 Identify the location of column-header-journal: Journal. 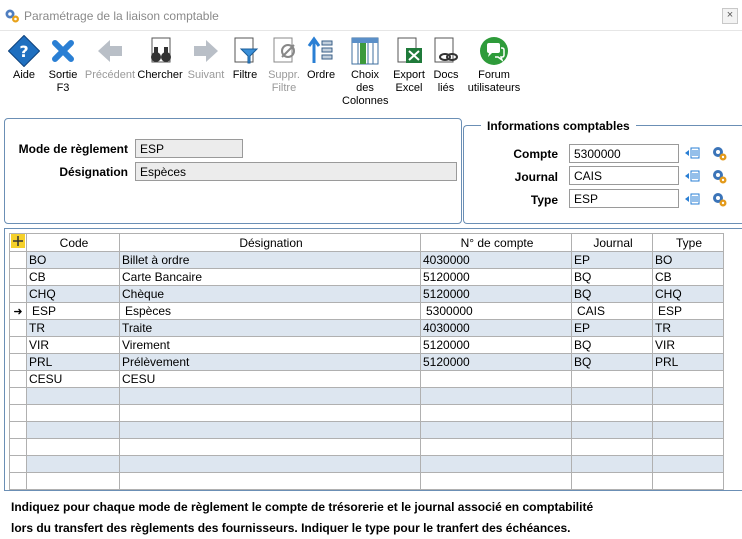
(612, 242).